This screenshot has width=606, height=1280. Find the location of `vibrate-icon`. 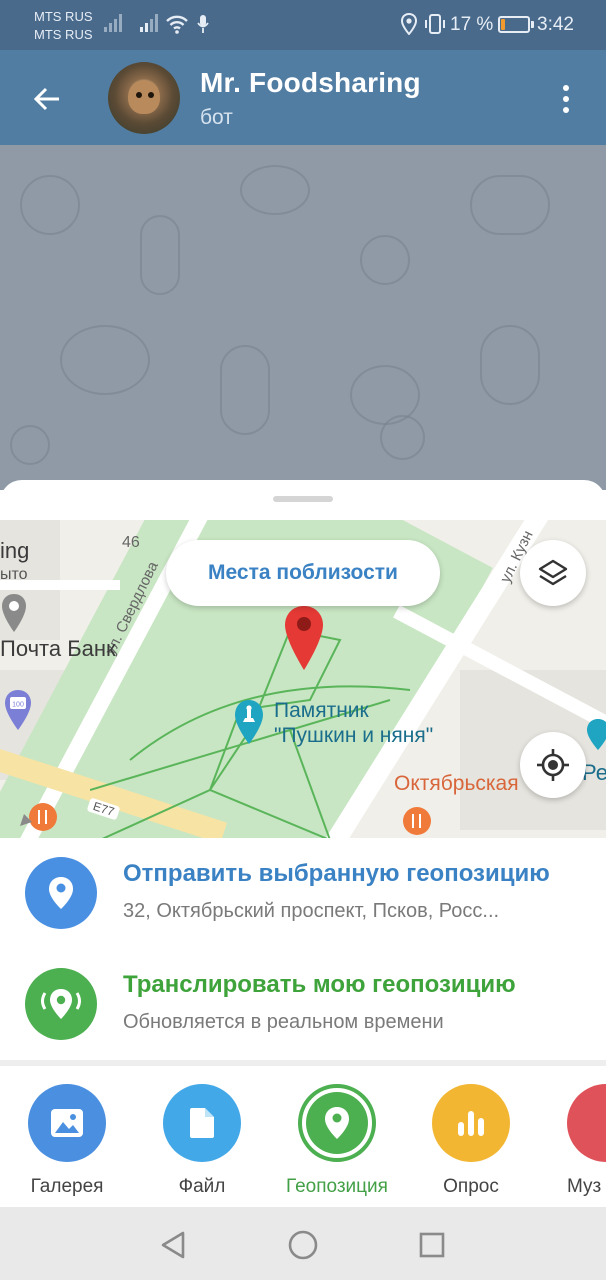

vibrate-icon is located at coordinates (435, 24).